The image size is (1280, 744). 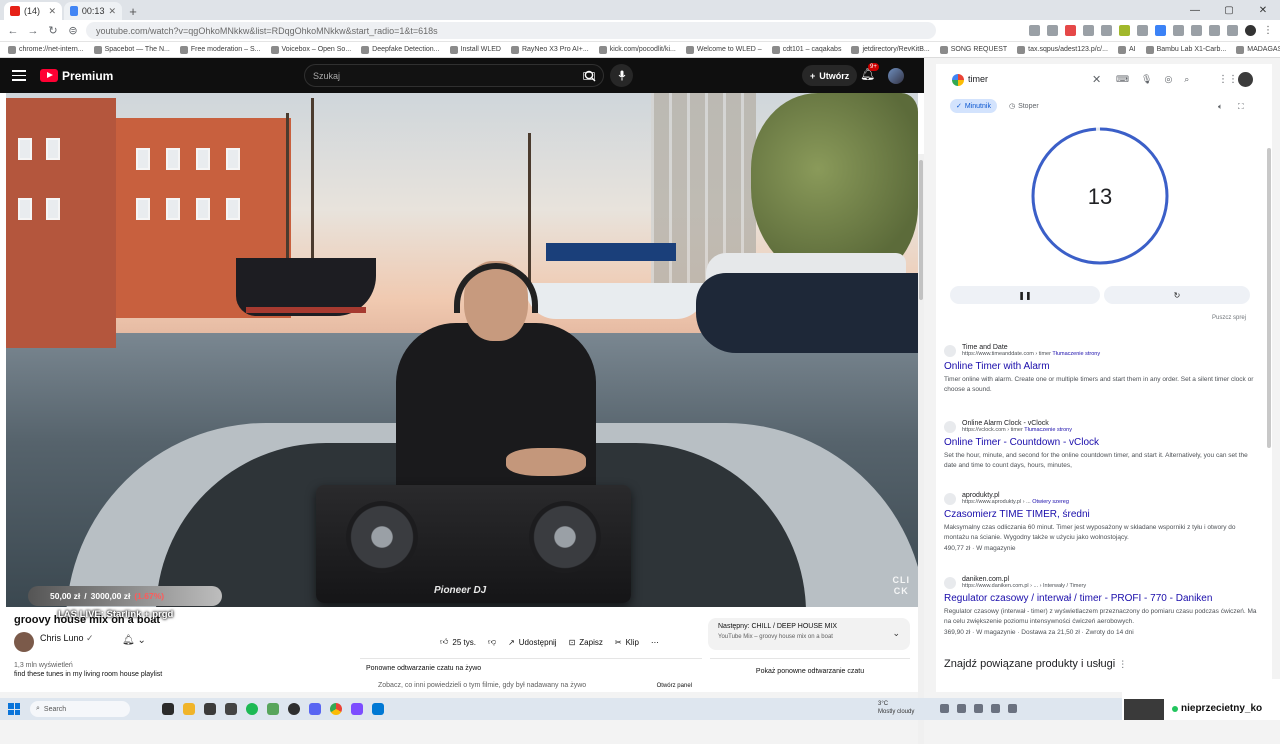 I want to click on pause-button: ❚❚, so click(x=1025, y=295).